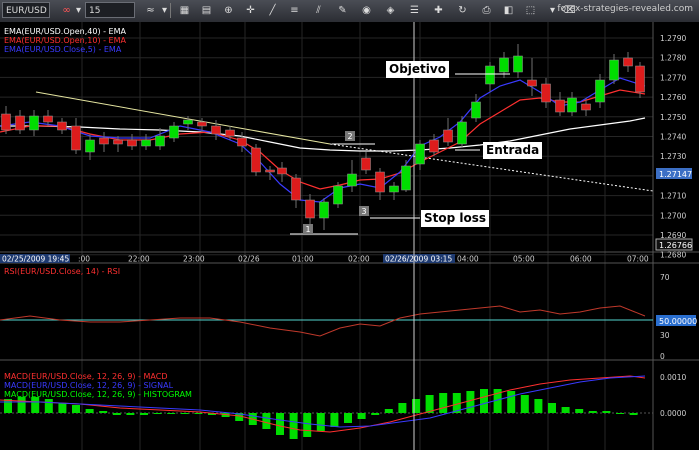  What do you see at coordinates (110, 17) in the screenshot?
I see `timeframe-selector: 15 minutes` at bounding box center [110, 17].